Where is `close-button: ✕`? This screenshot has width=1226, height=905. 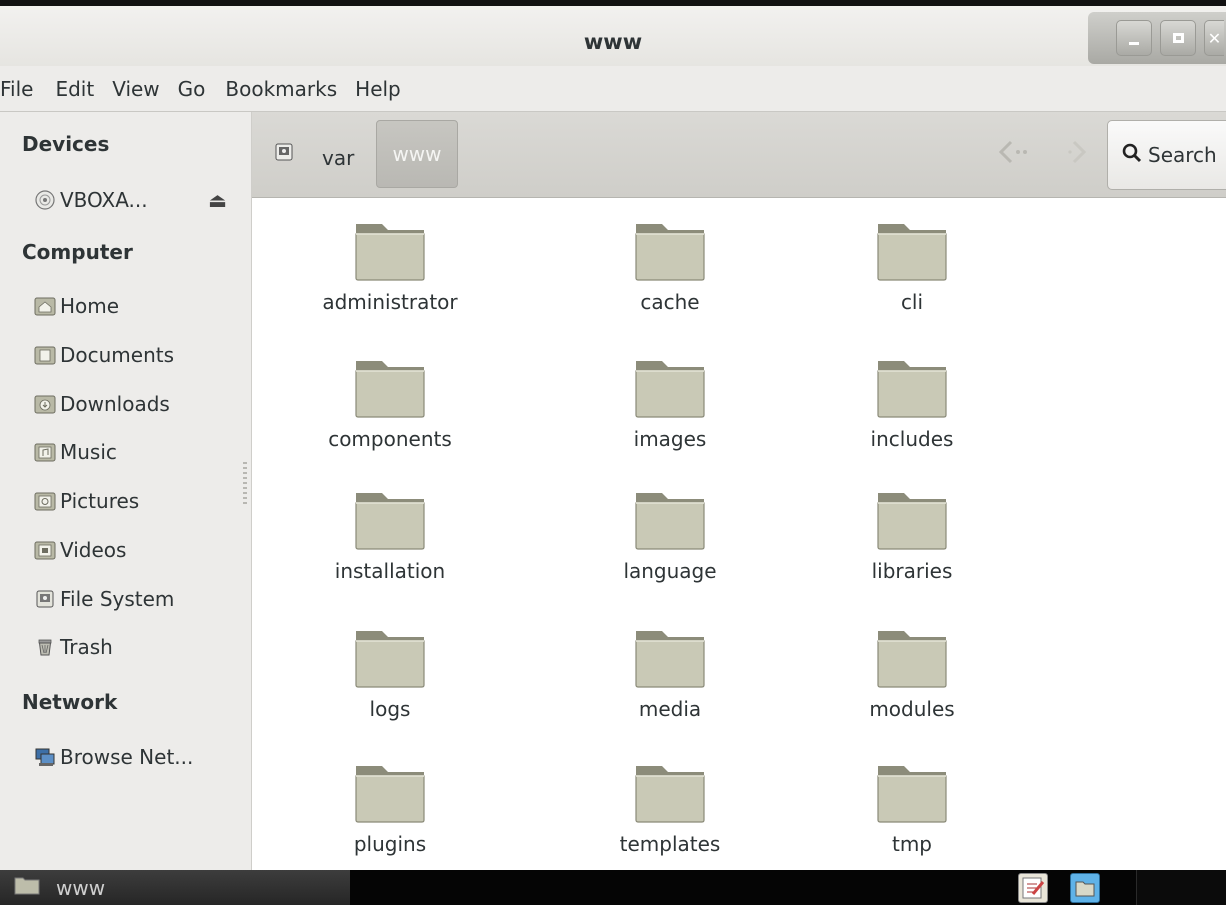
close-button: ✕ is located at coordinates (1214, 38).